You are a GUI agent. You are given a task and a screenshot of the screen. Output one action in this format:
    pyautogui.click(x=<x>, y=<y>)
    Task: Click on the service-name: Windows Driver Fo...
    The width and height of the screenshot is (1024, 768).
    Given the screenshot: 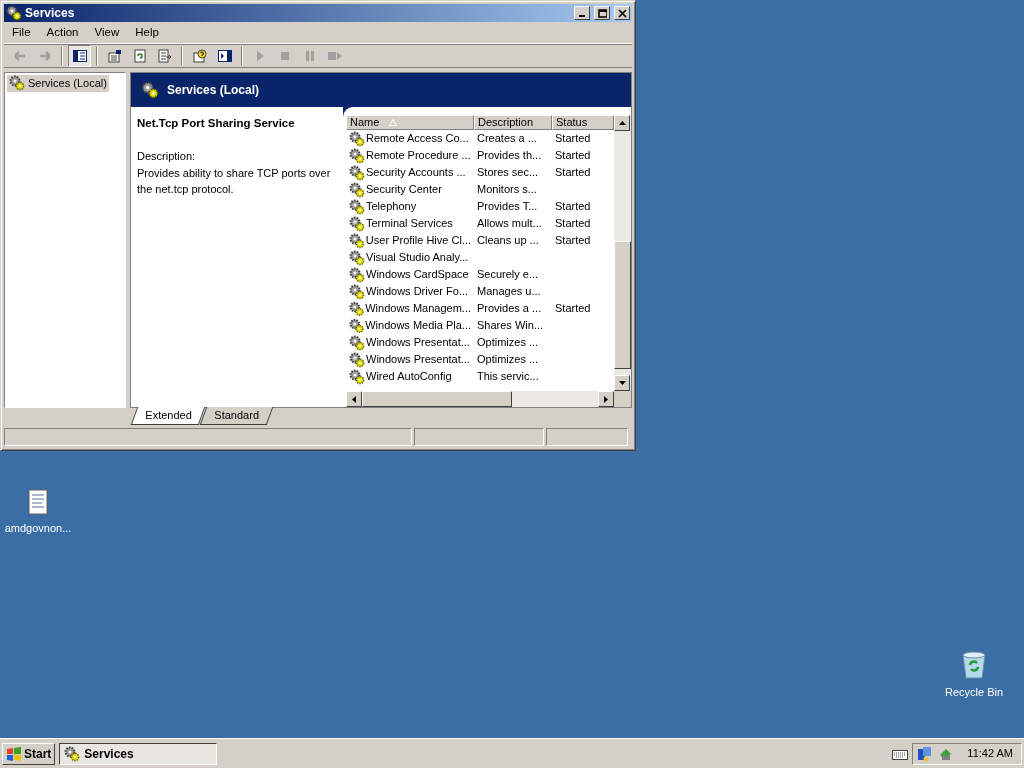 What is the action you would take?
    pyautogui.click(x=417, y=292)
    